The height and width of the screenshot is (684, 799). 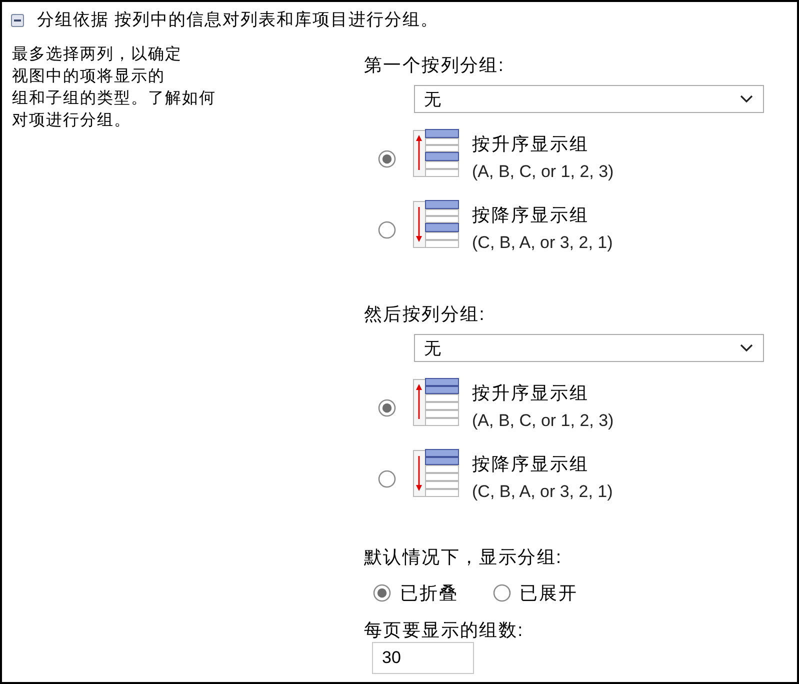 I want to click on field-label: 然后按列分组:, so click(x=425, y=314).